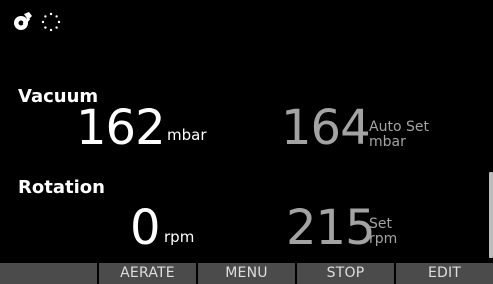 This screenshot has height=284, width=493. What do you see at coordinates (331, 228) in the screenshot?
I see `rotation-setpoint-value: 215` at bounding box center [331, 228].